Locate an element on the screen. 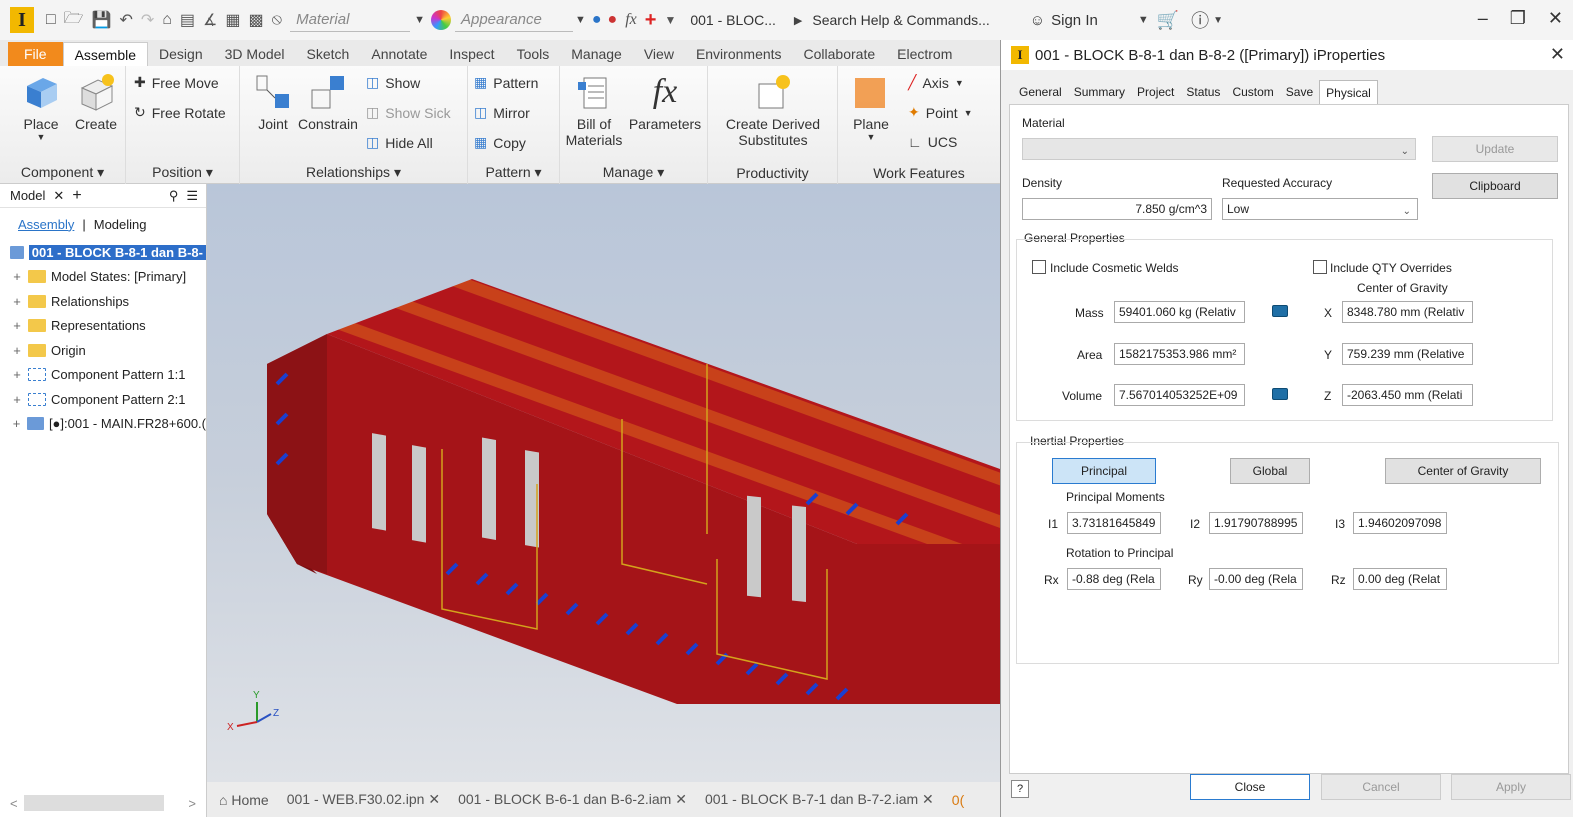  clear-appearance-icon: ● is located at coordinates (597, 20).